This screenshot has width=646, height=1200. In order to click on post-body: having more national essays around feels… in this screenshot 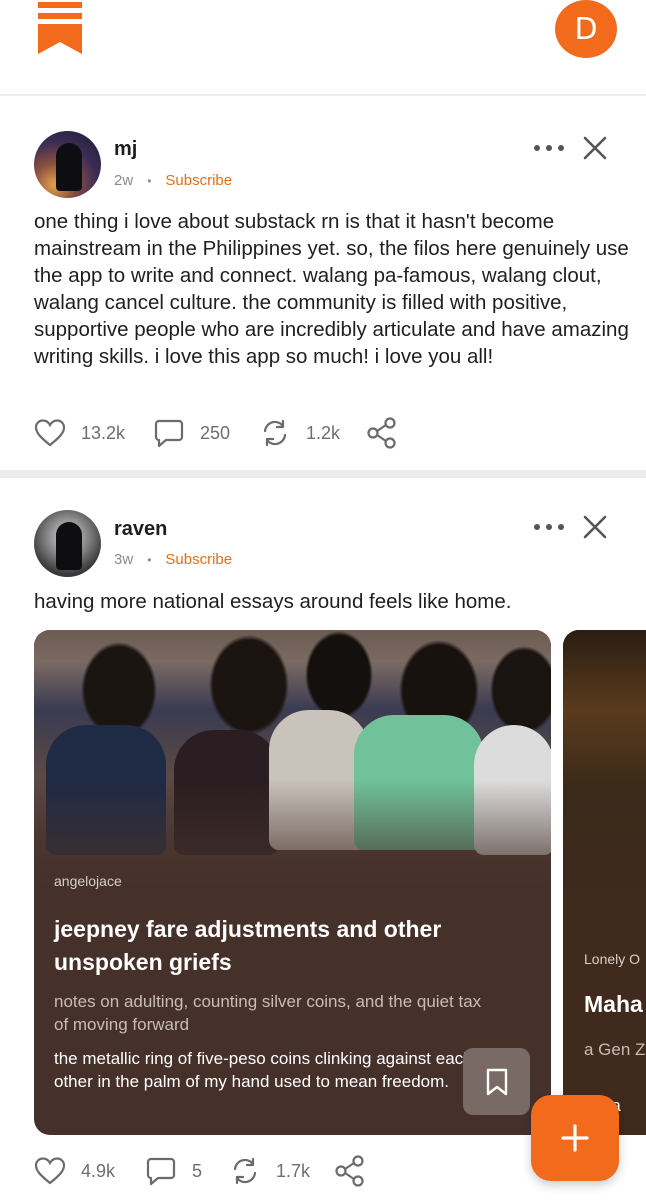, I will do `click(273, 601)`.